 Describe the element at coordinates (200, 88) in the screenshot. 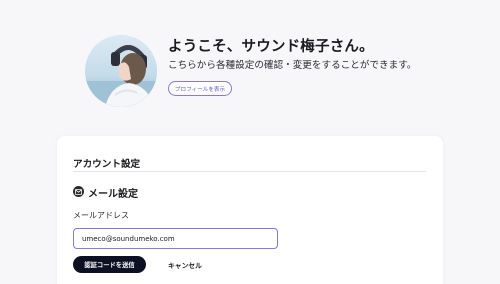

I see `view-profile-button: プロフィールを表示` at that location.